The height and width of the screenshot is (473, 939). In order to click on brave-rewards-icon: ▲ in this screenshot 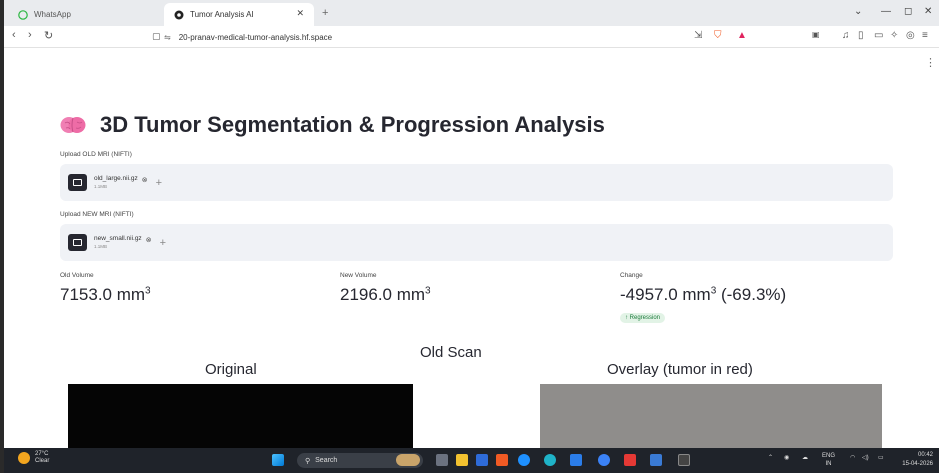, I will do `click(742, 35)`.